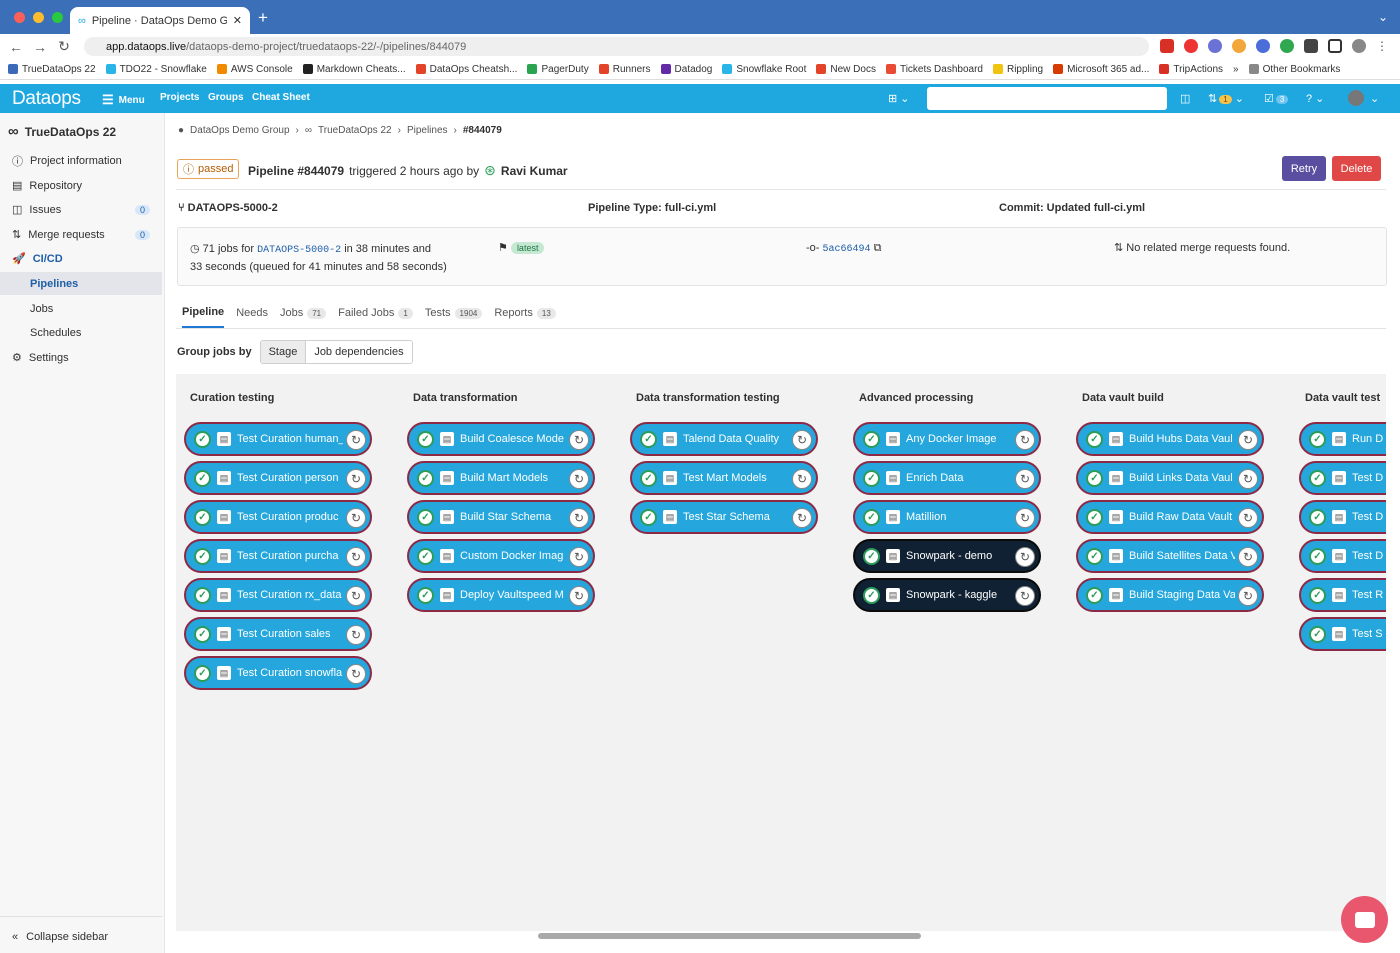 The width and height of the screenshot is (1400, 953). What do you see at coordinates (724, 439) in the screenshot?
I see `job-pill: ✓ ▤ Talend Data Quality ↻` at bounding box center [724, 439].